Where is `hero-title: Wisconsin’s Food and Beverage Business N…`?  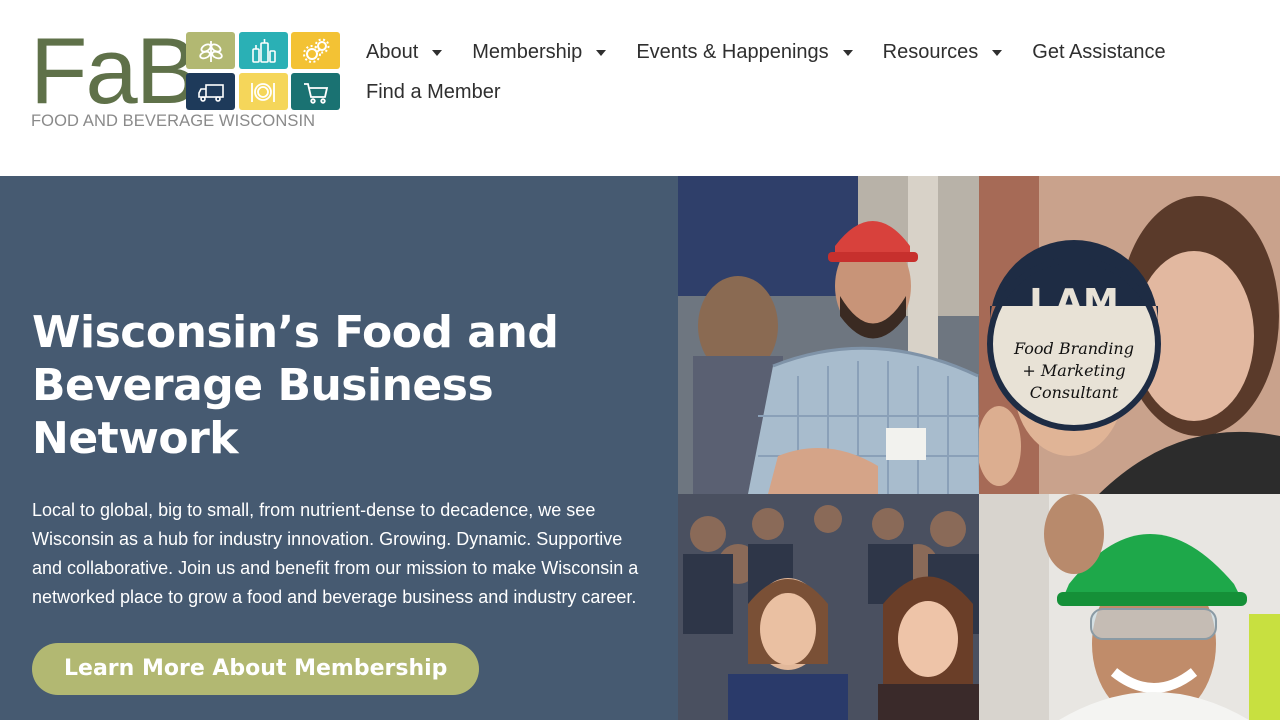 hero-title: Wisconsin’s Food and Beverage Business N… is located at coordinates (295, 385).